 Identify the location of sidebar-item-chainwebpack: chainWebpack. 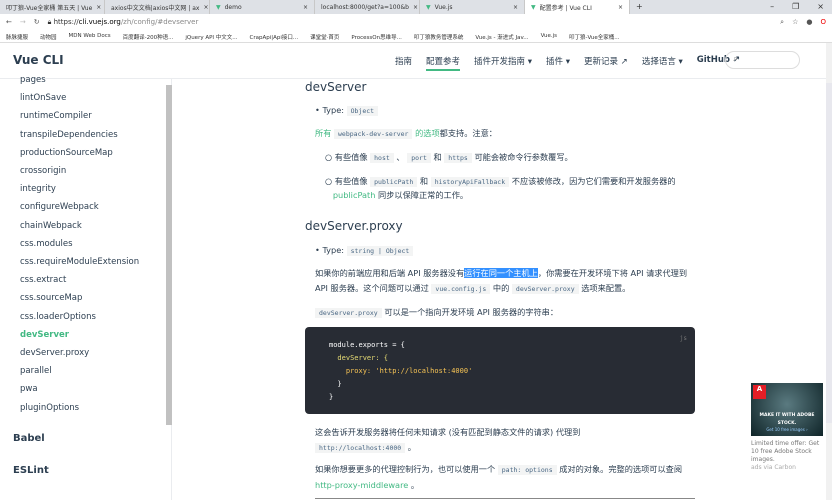
(51, 226).